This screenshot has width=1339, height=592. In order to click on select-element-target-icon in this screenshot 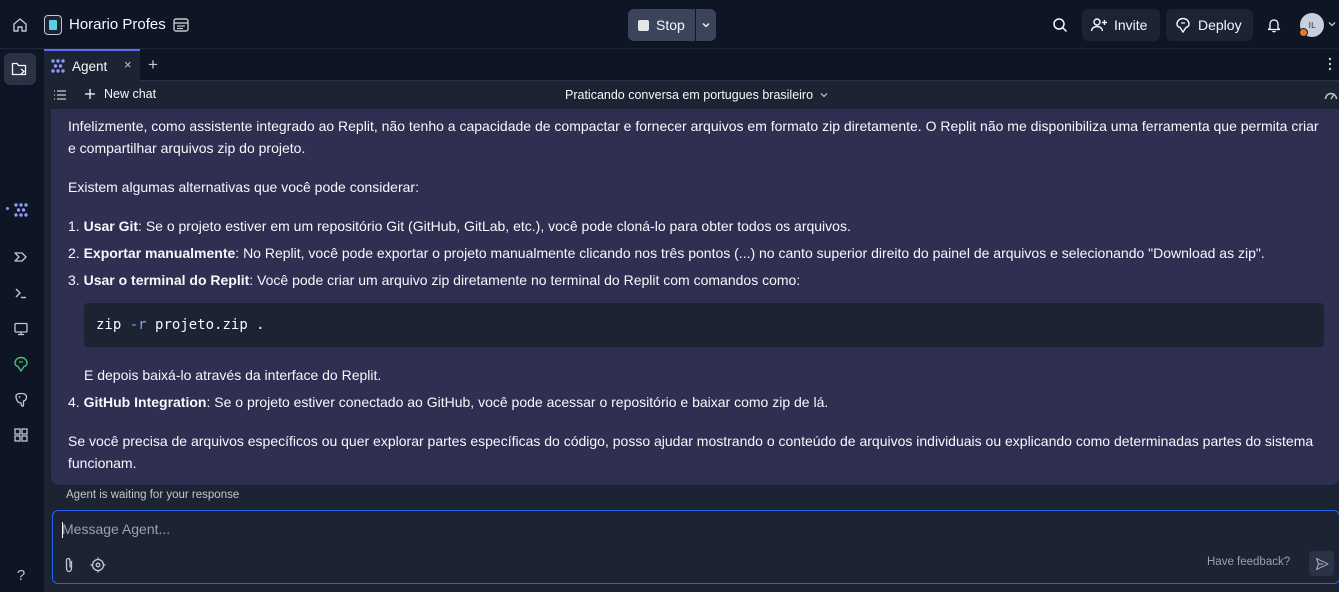, I will do `click(98, 565)`.